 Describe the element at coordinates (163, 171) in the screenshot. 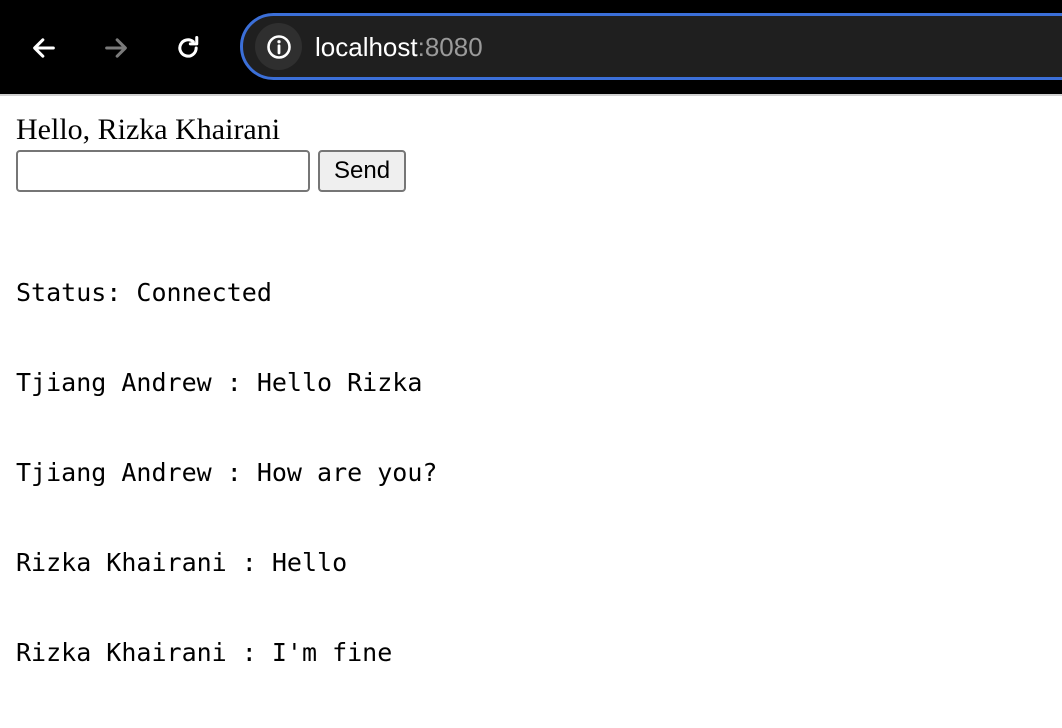

I see `message-input` at that location.